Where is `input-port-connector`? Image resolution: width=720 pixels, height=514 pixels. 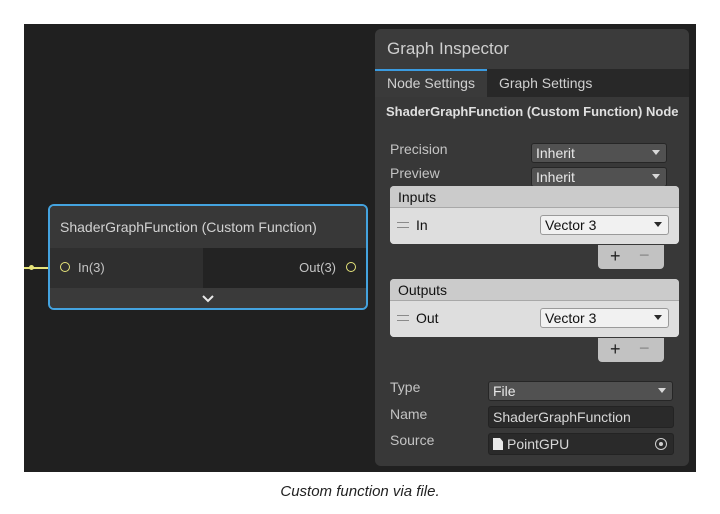 input-port-connector is located at coordinates (65, 267).